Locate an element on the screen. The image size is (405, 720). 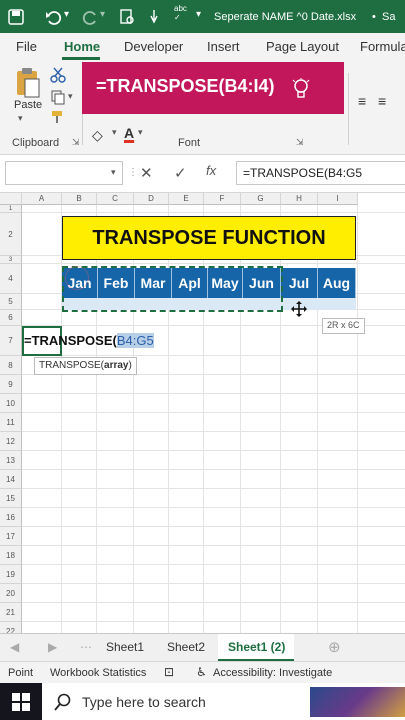
row-header: 6 is located at coordinates (11, 318).